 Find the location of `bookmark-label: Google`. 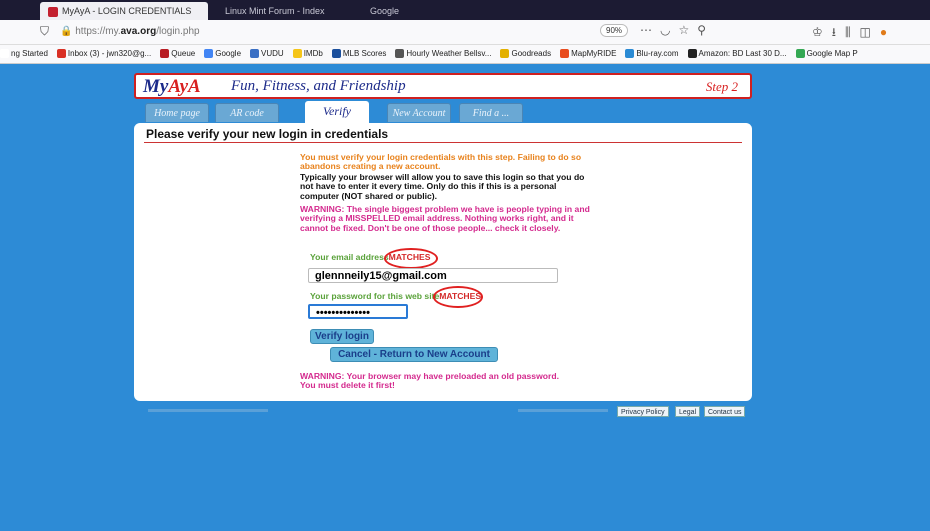

bookmark-label: Google is located at coordinates (228, 53).